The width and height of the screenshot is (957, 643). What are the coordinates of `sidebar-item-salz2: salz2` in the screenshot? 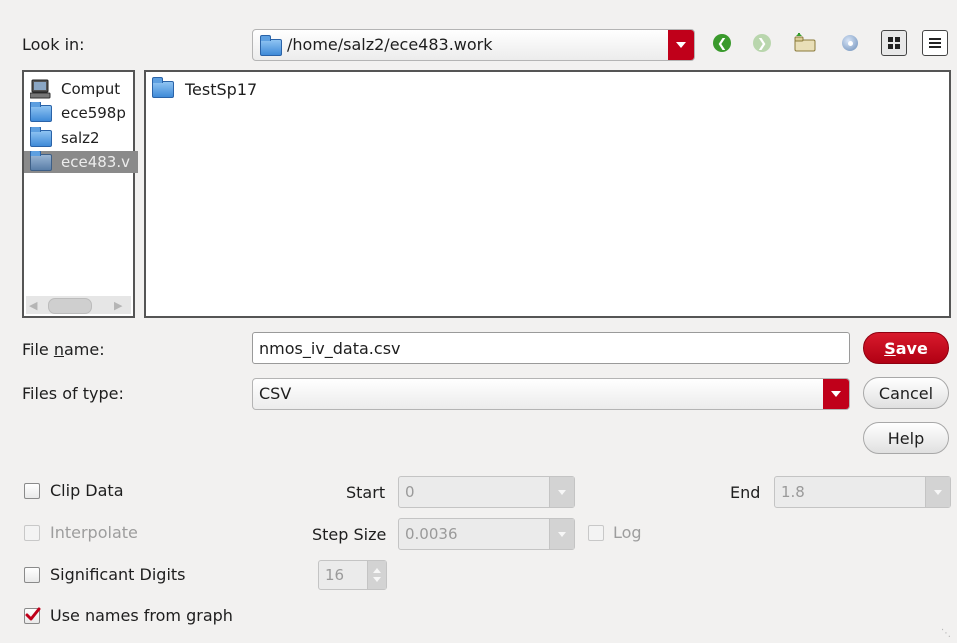 It's located at (82, 138).